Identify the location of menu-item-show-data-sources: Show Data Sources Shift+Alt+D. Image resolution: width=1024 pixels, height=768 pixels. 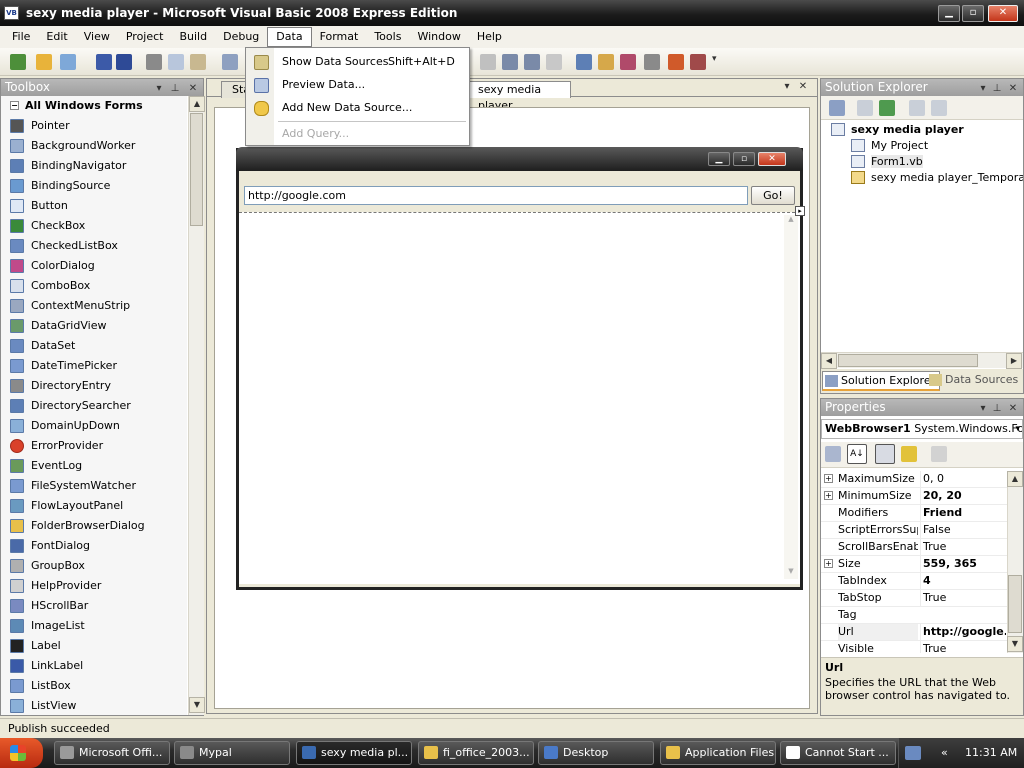
(357, 62).